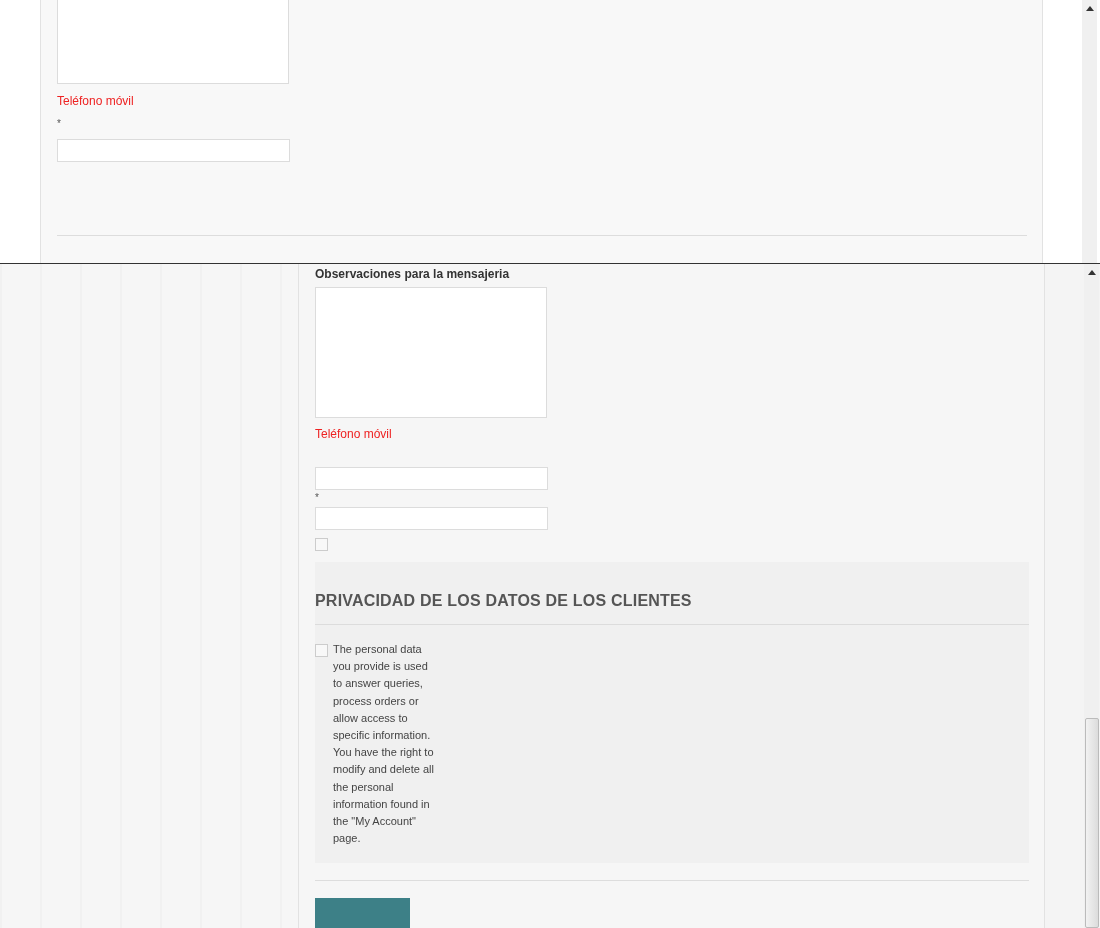  I want to click on section-title: PRIVACIDAD DE LOS DATOS DE LOS CLIENTES, so click(504, 600).